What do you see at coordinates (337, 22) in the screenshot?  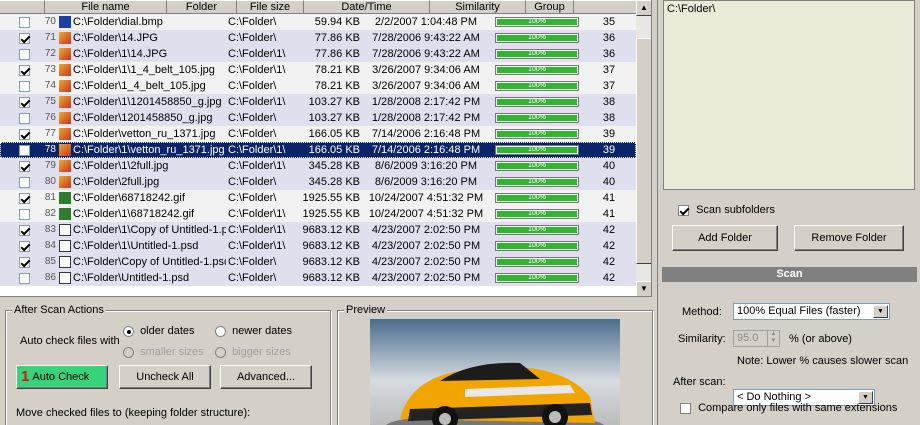 I see `row-file-size: 59.94 KB` at bounding box center [337, 22].